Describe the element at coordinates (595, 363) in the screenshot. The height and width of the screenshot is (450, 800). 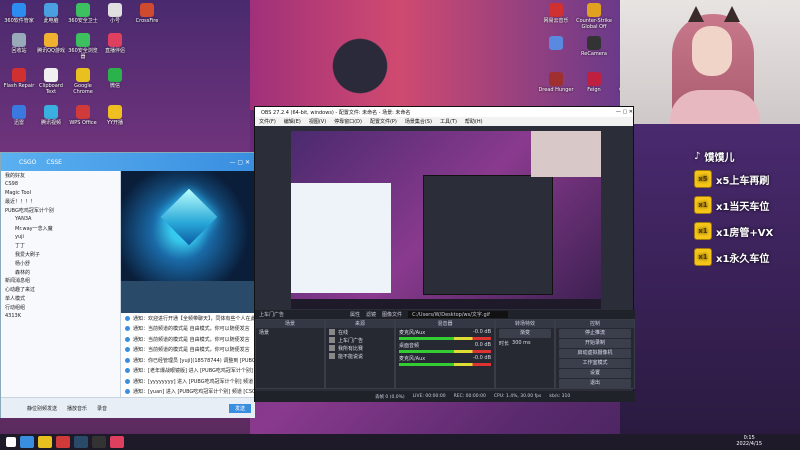
I see `control-button: 工作室模式` at that location.